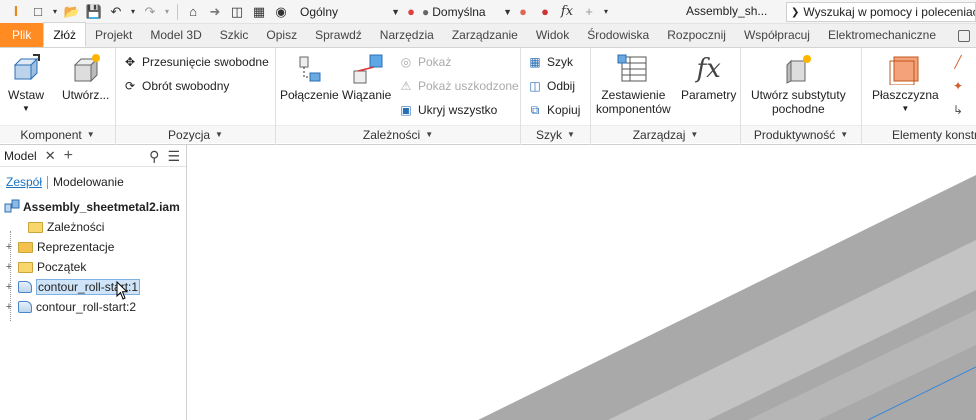 Image resolution: width=976 pixels, height=420 pixels. What do you see at coordinates (545, 12) in the screenshot?
I see `clear-appearance-icon: ●` at bounding box center [545, 12].